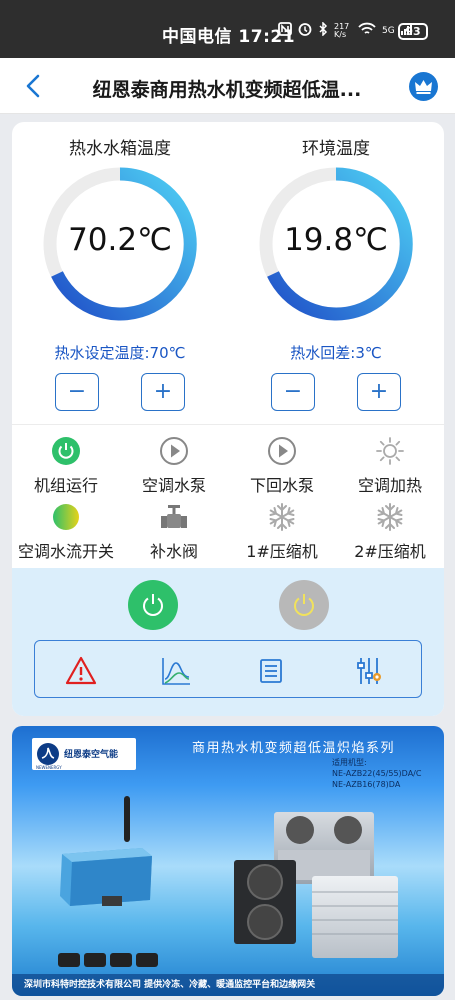 This screenshot has width=455, height=1000. What do you see at coordinates (91, 755) in the screenshot?
I see `brand-name: 纽恩泰空气能` at bounding box center [91, 755].